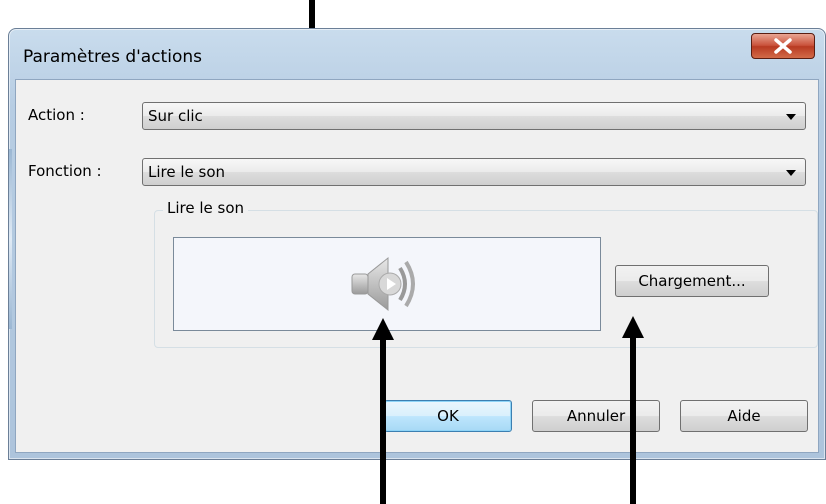 The width and height of the screenshot is (826, 504). I want to click on function-select-value: Lire le son, so click(187, 172).